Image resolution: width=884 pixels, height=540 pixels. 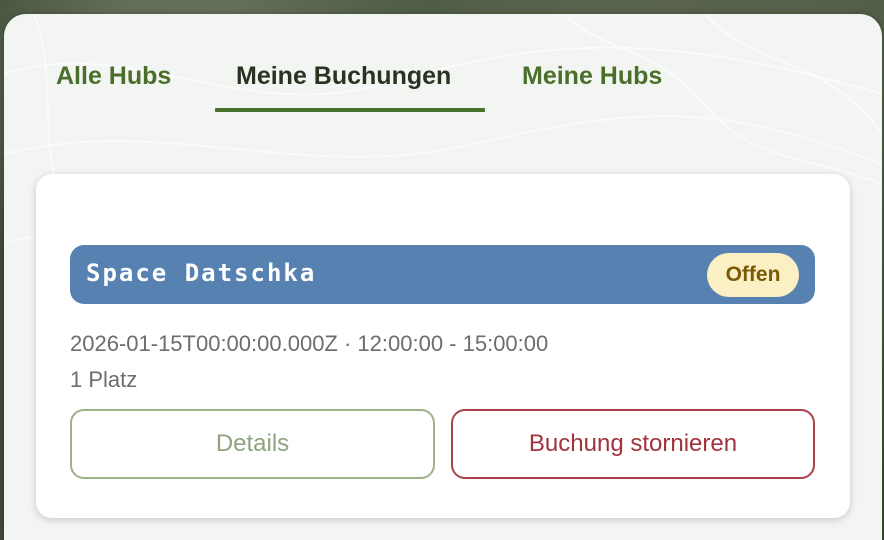 What do you see at coordinates (753, 275) in the screenshot?
I see `status-badge: Offen` at bounding box center [753, 275].